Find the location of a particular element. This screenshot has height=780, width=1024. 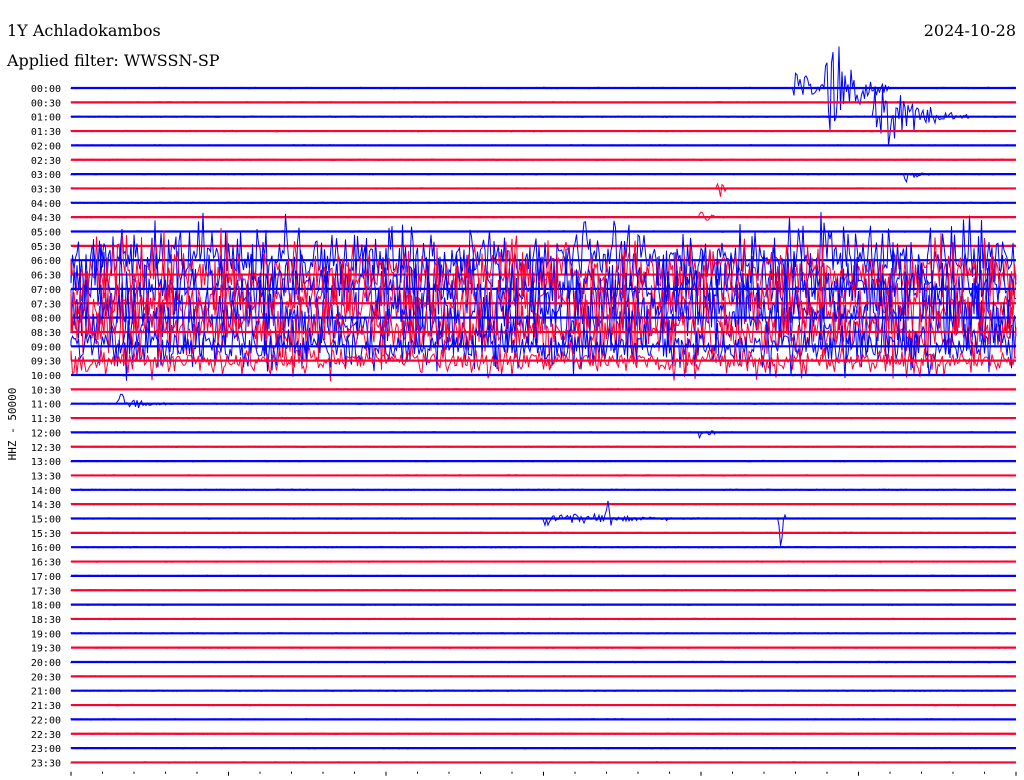

row-time-label: 08:30 is located at coordinates (46, 333).